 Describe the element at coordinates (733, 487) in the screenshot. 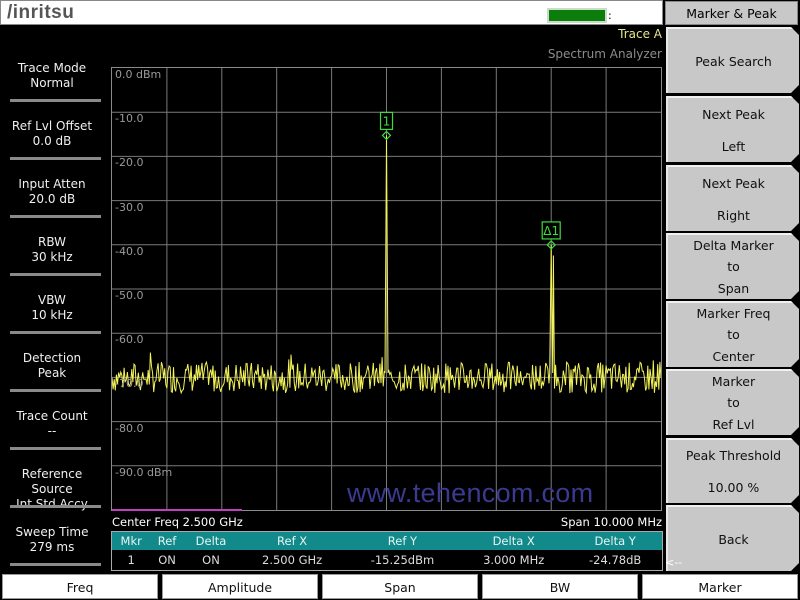

I see `softkey-label: 10.00 %` at that location.